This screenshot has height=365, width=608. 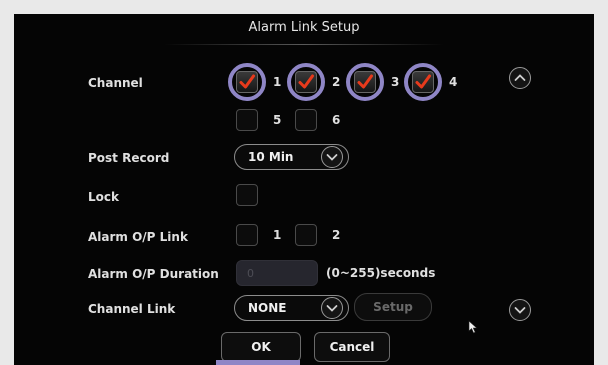 I want to click on scroll-down-button, so click(x=520, y=310).